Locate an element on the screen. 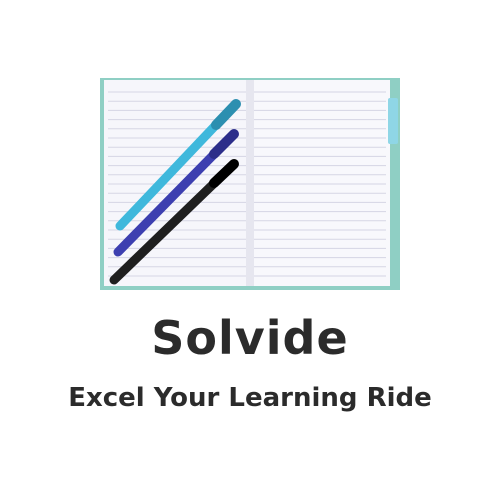  brand-tagline: Excel Your Learning Ride is located at coordinates (250, 398).